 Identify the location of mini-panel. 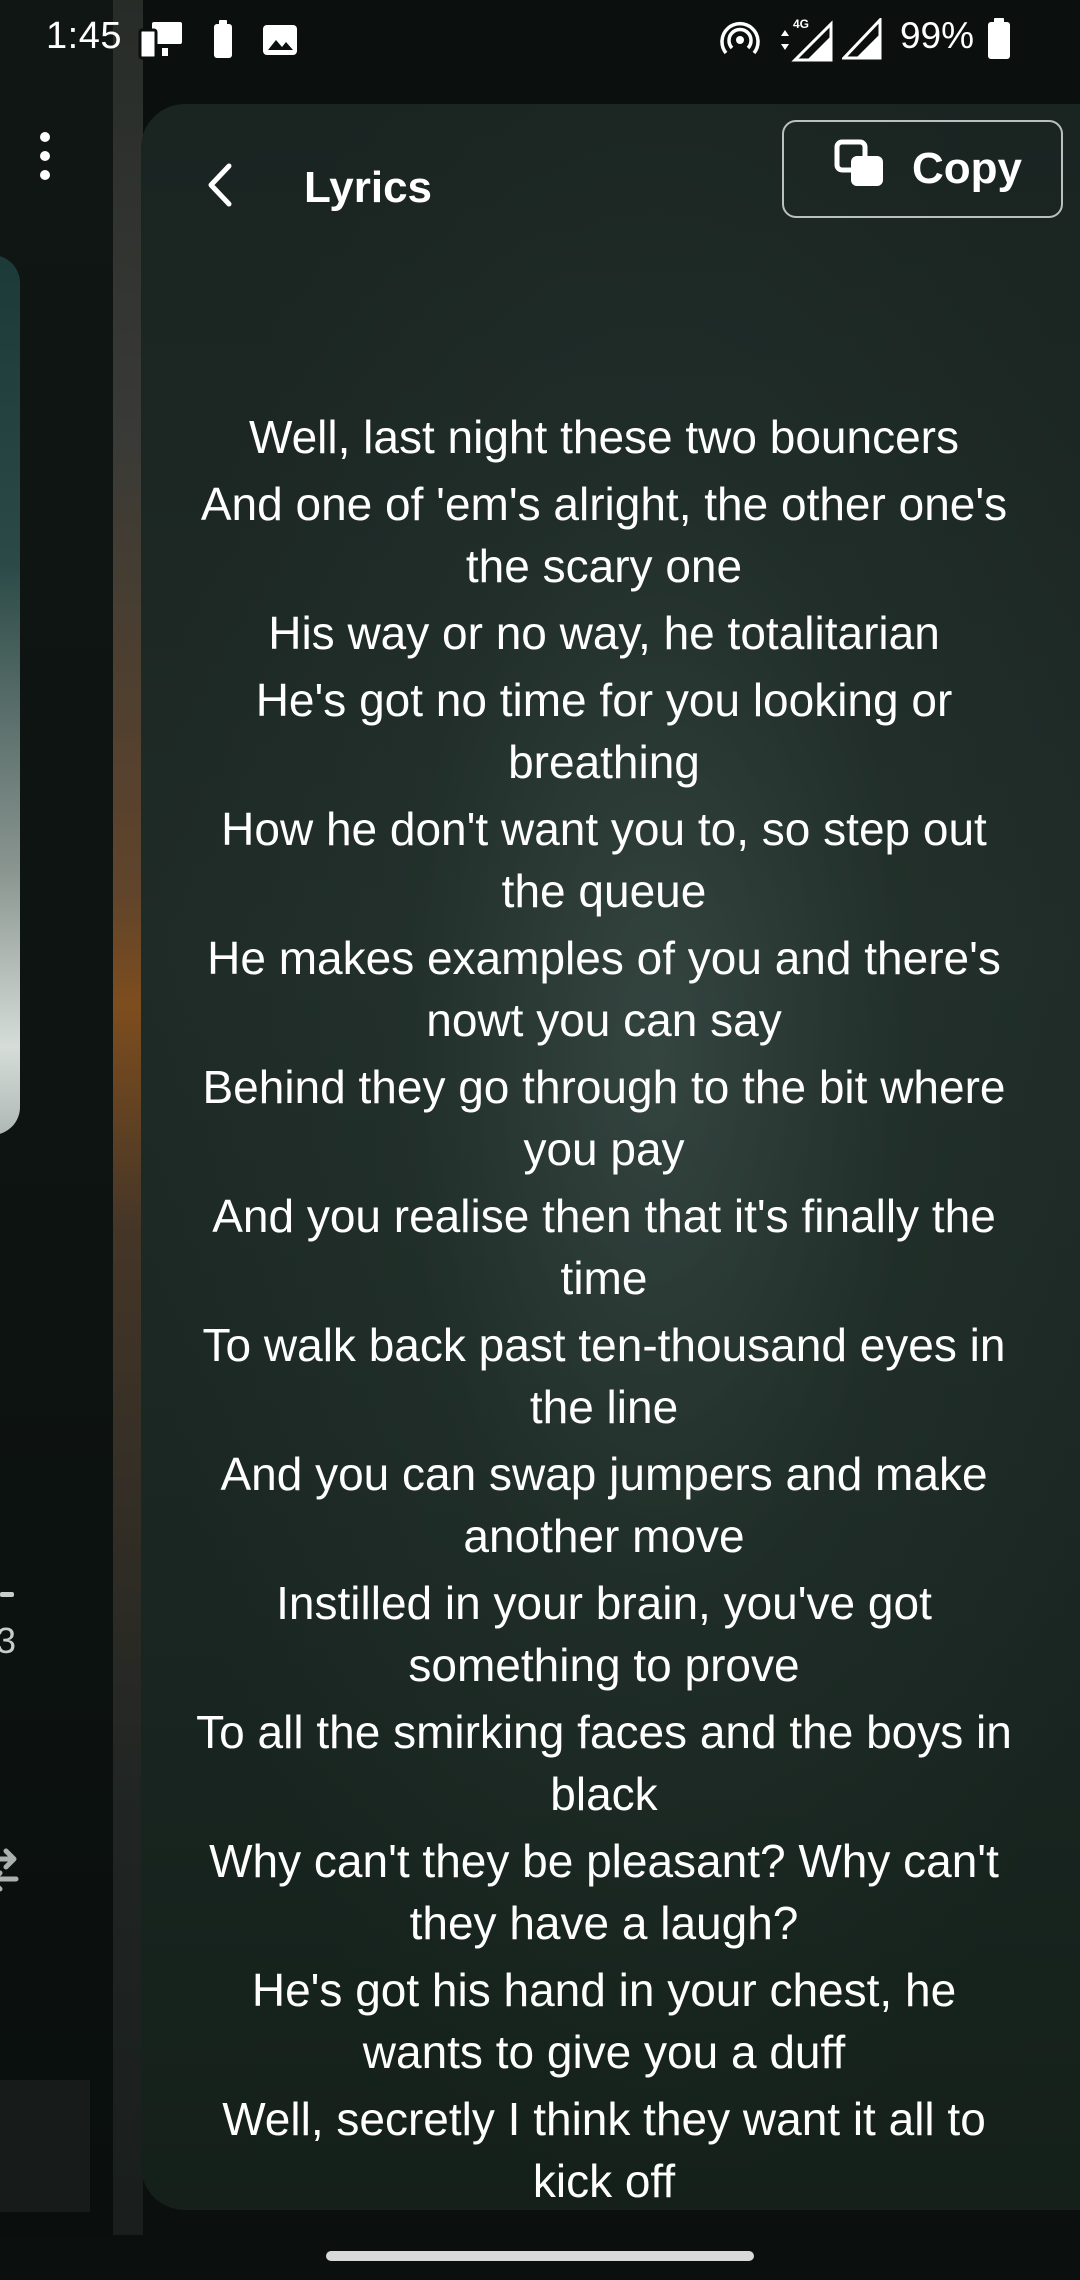
(45, 2146).